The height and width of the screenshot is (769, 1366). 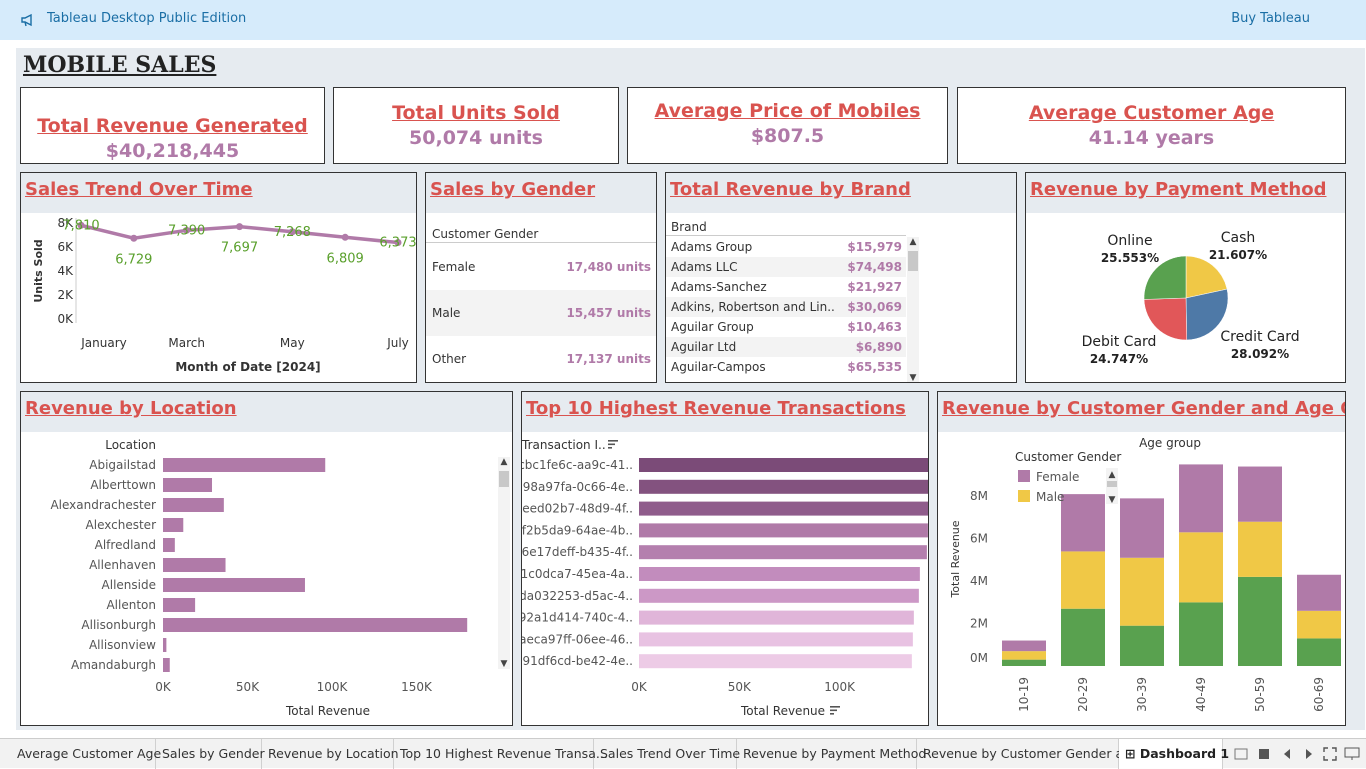 I want to click on x-tick-label: 150K, so click(x=417, y=687).